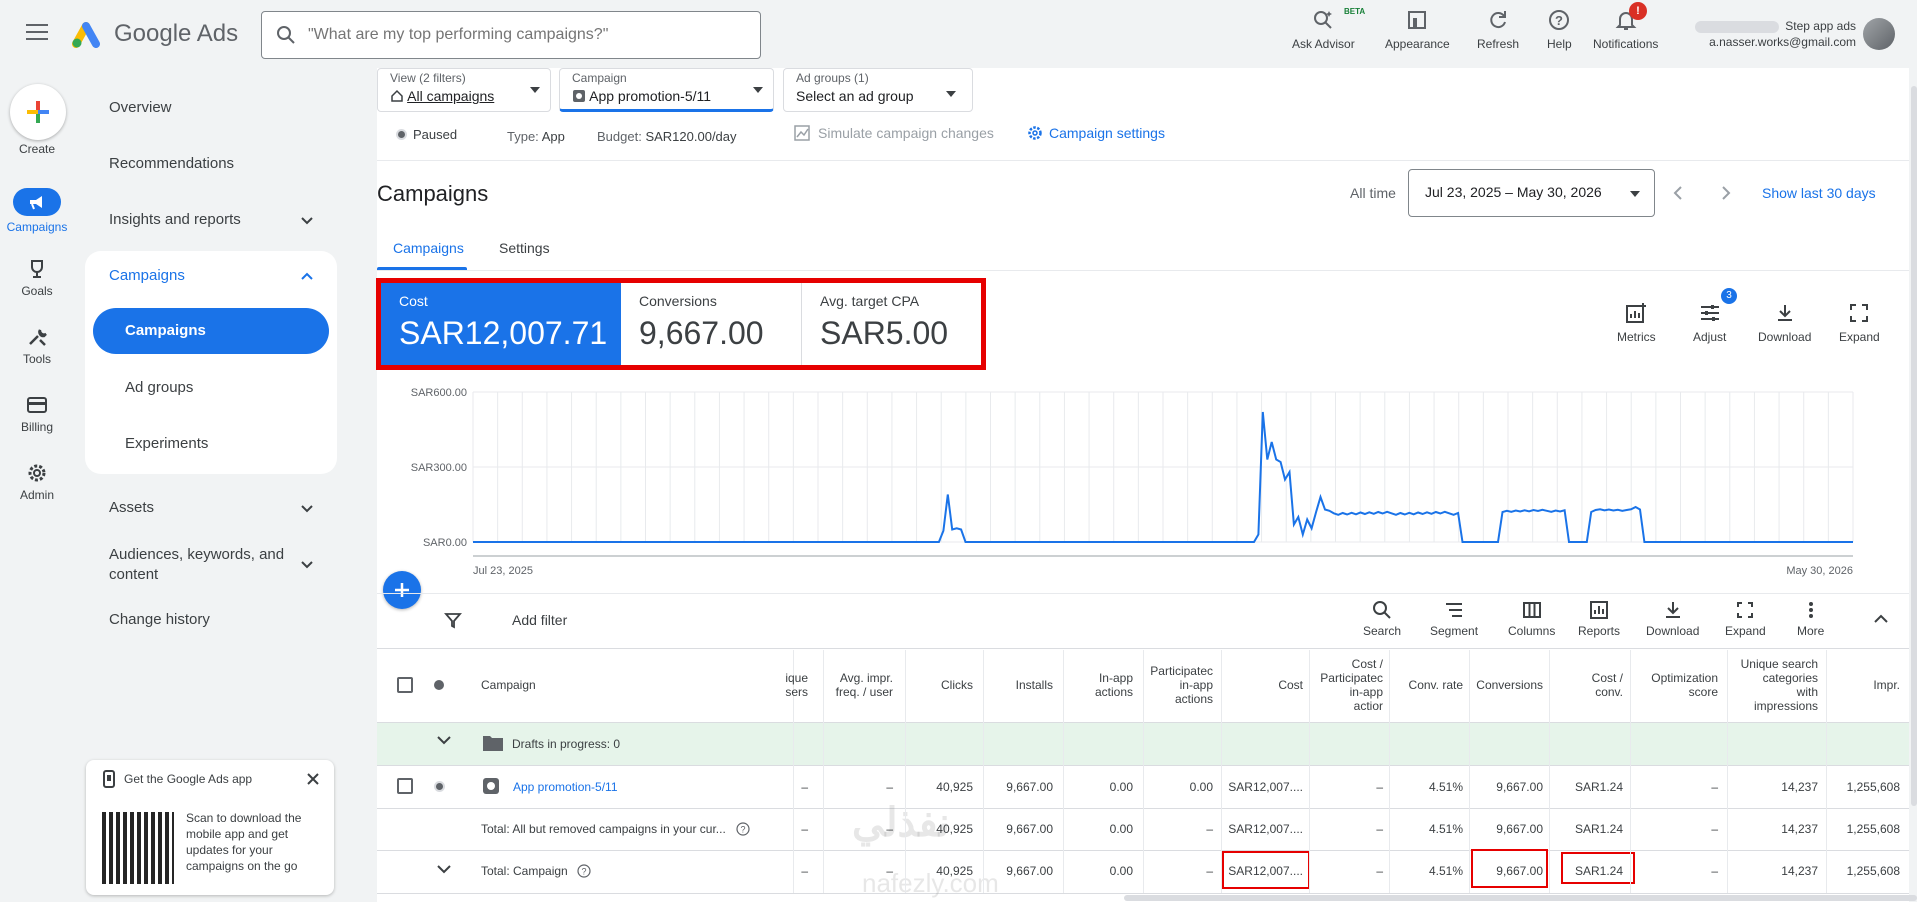 Image resolution: width=1917 pixels, height=902 pixels. I want to click on nav-experiments: Experiments, so click(166, 443).